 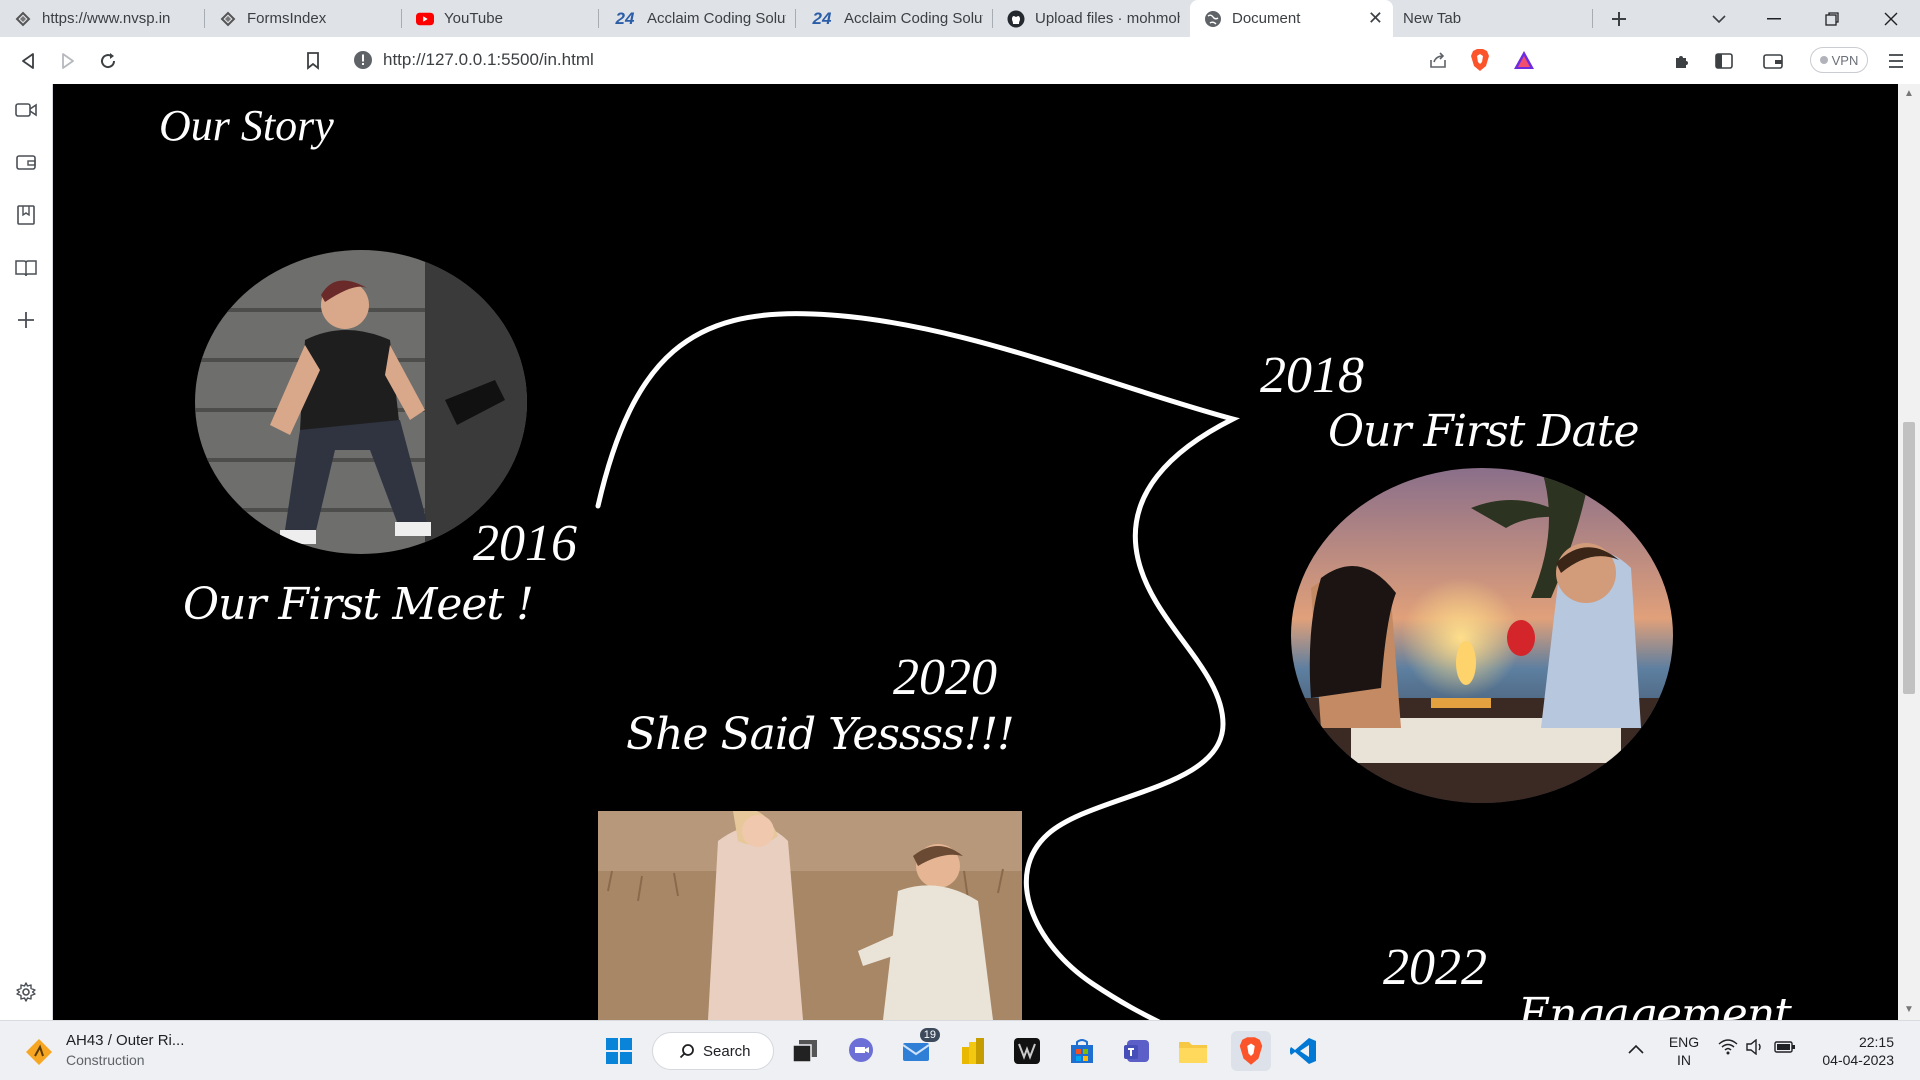 I want to click on tab-title: https://www.nvsp.in, so click(x=106, y=18).